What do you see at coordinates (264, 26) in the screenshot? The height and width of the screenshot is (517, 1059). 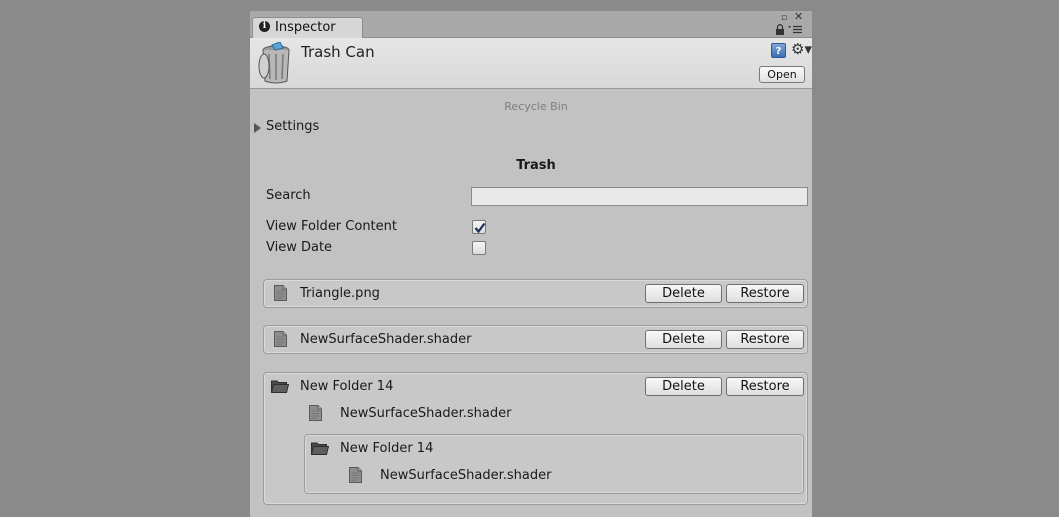 I see `info-icon: i` at bounding box center [264, 26].